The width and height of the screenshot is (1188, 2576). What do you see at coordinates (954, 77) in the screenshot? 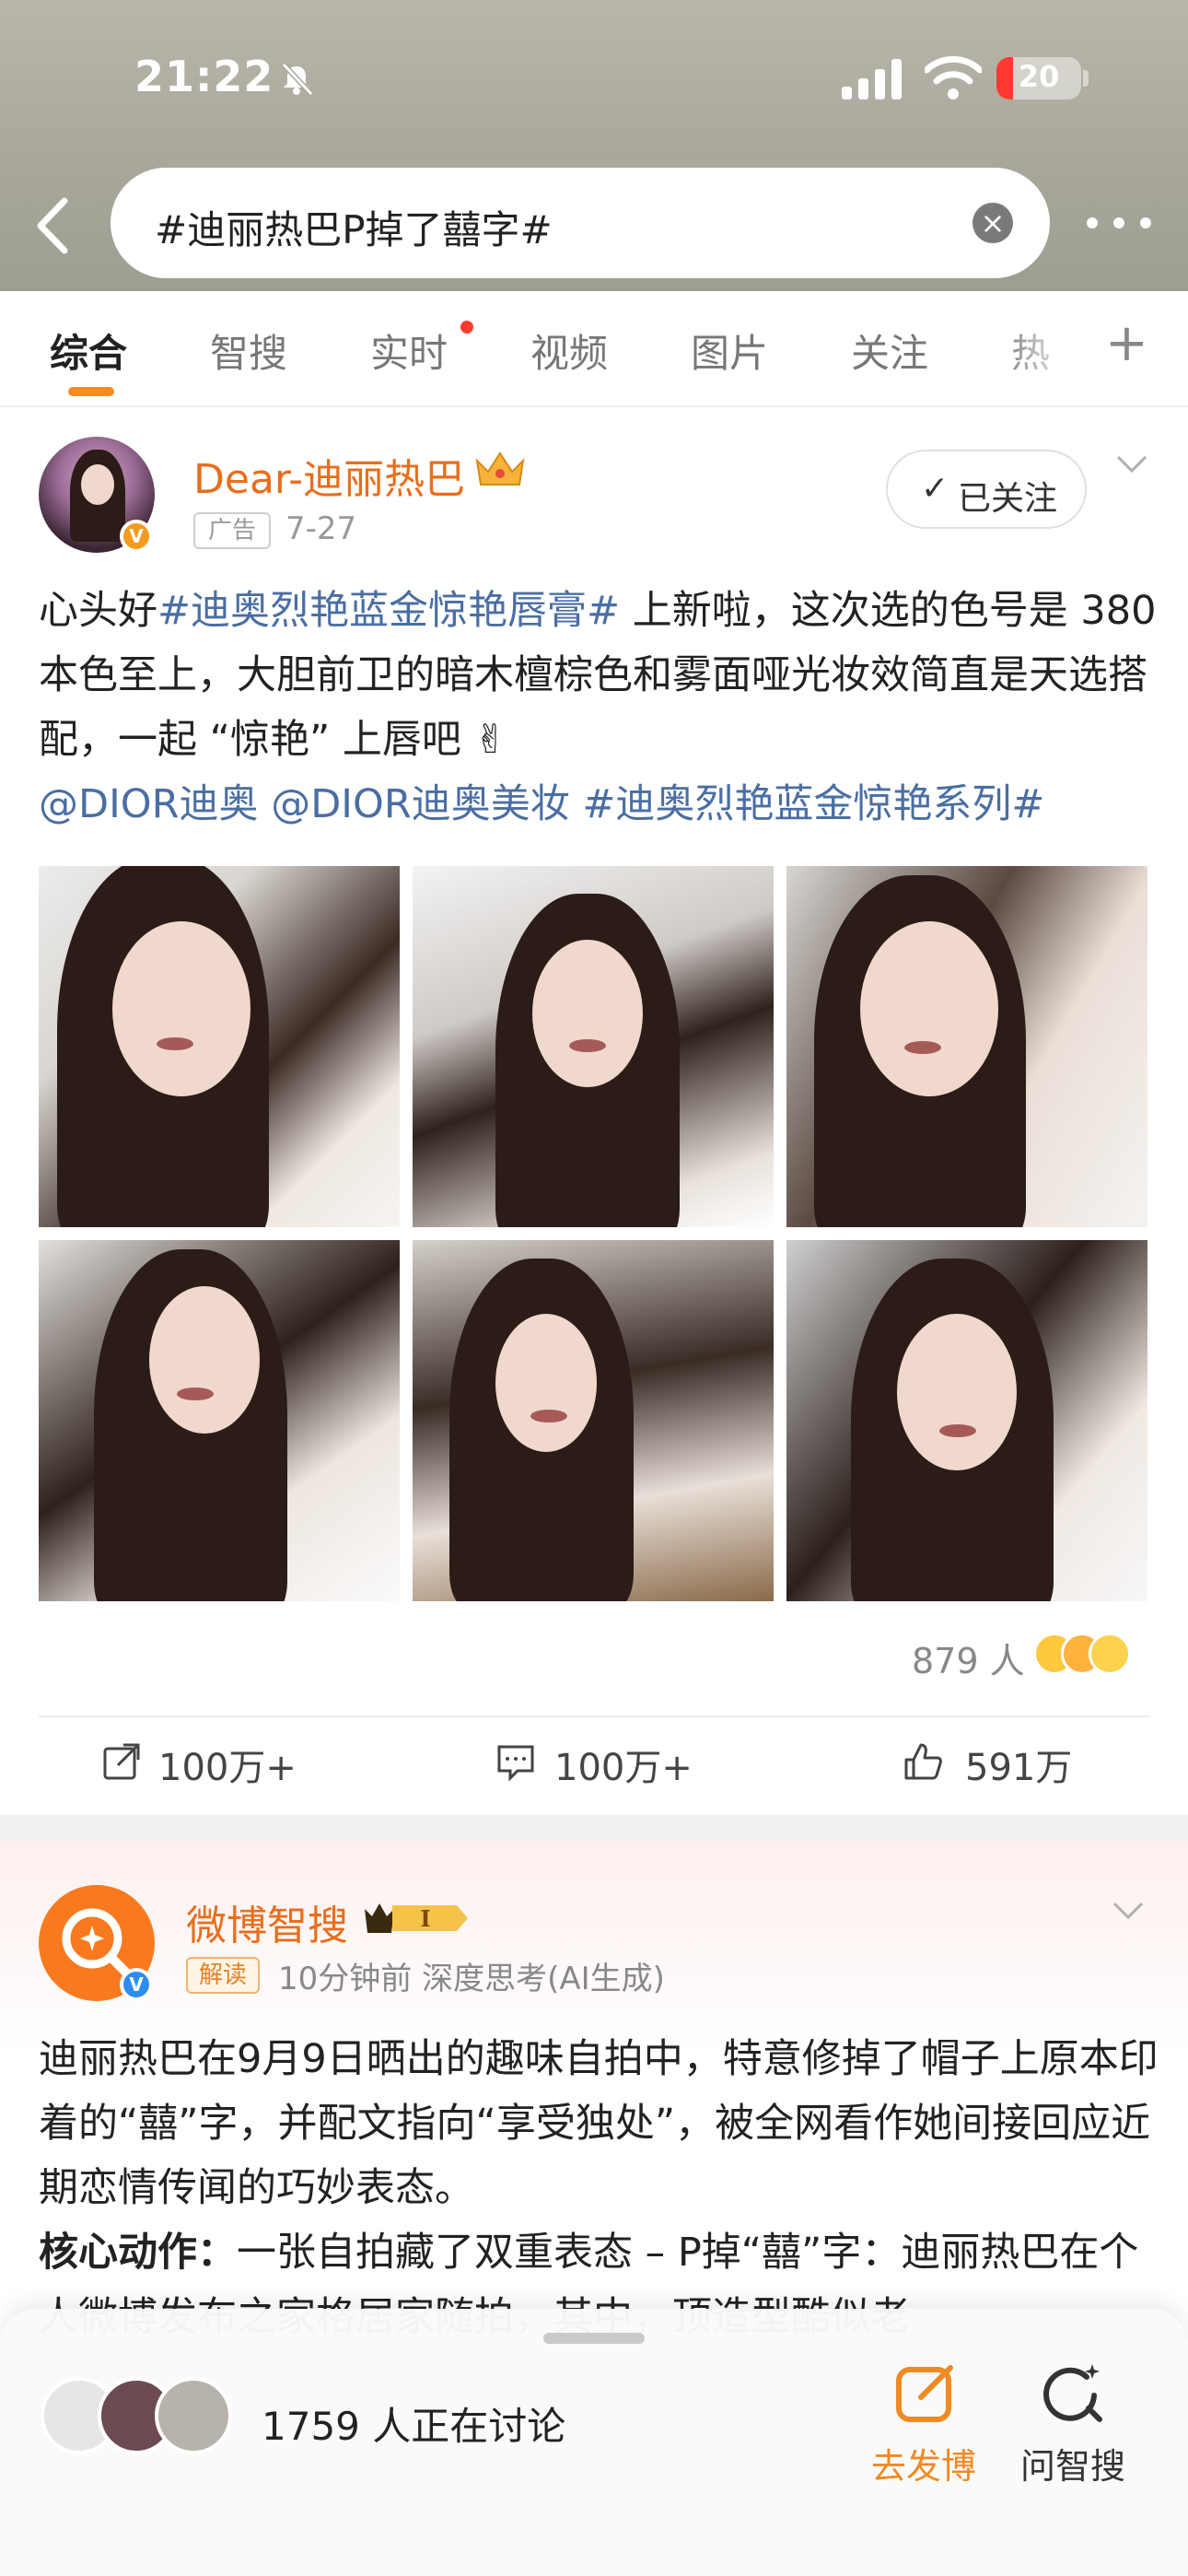
I see `wifi-icon` at bounding box center [954, 77].